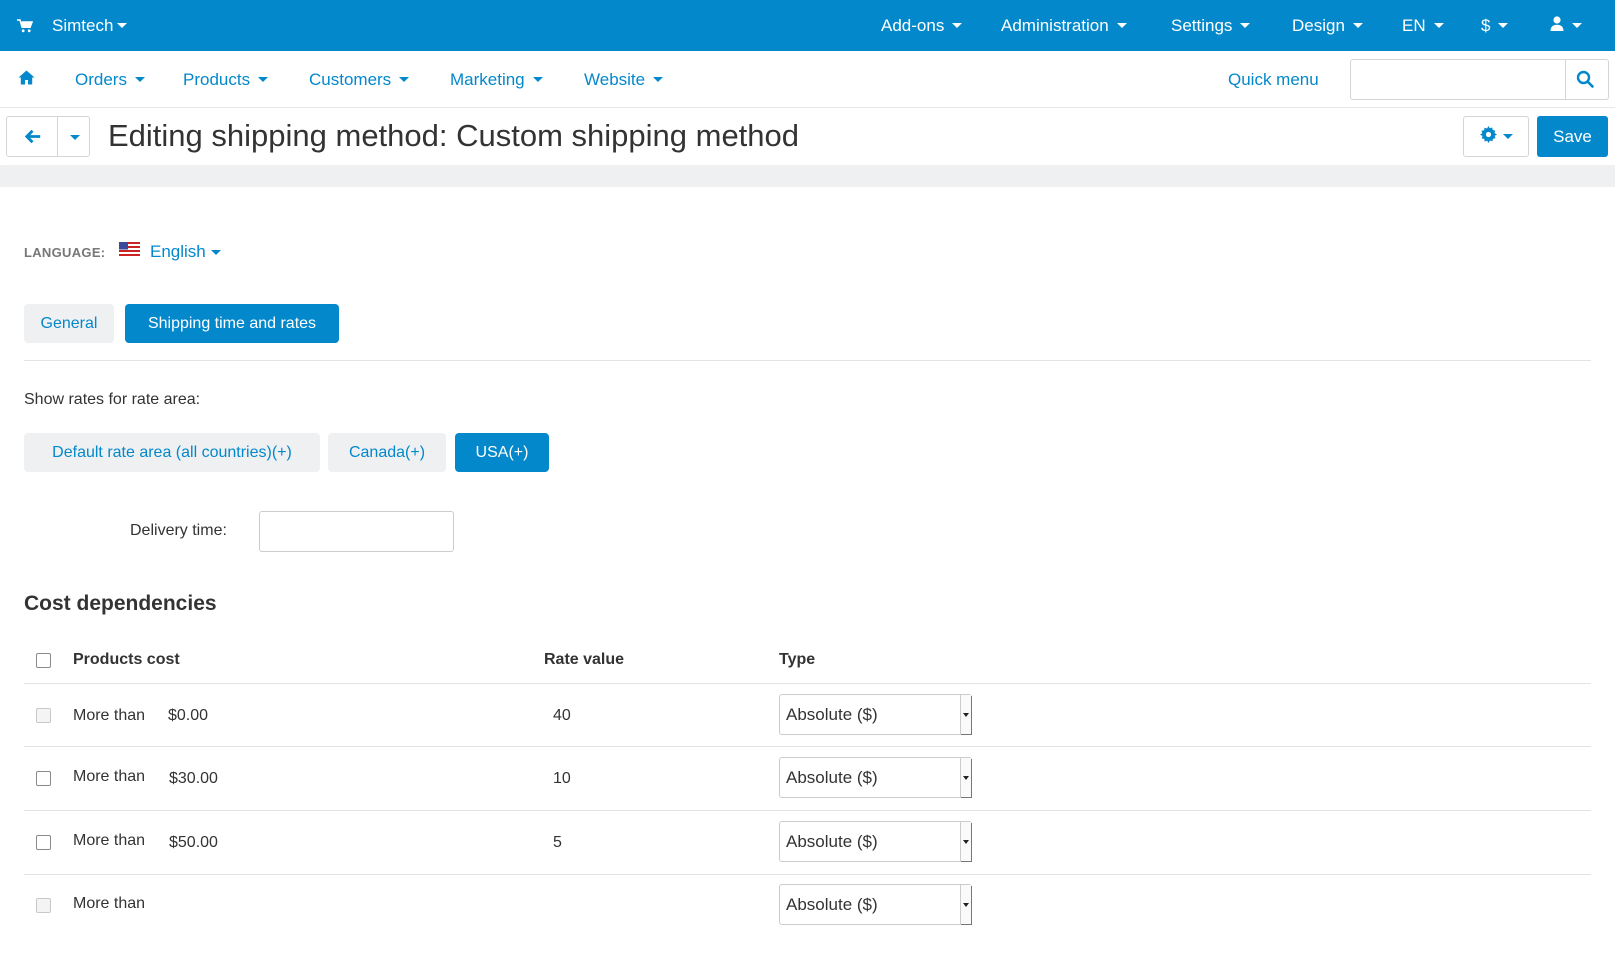 The image size is (1615, 955). What do you see at coordinates (26, 25) in the screenshot?
I see `cart-icon` at bounding box center [26, 25].